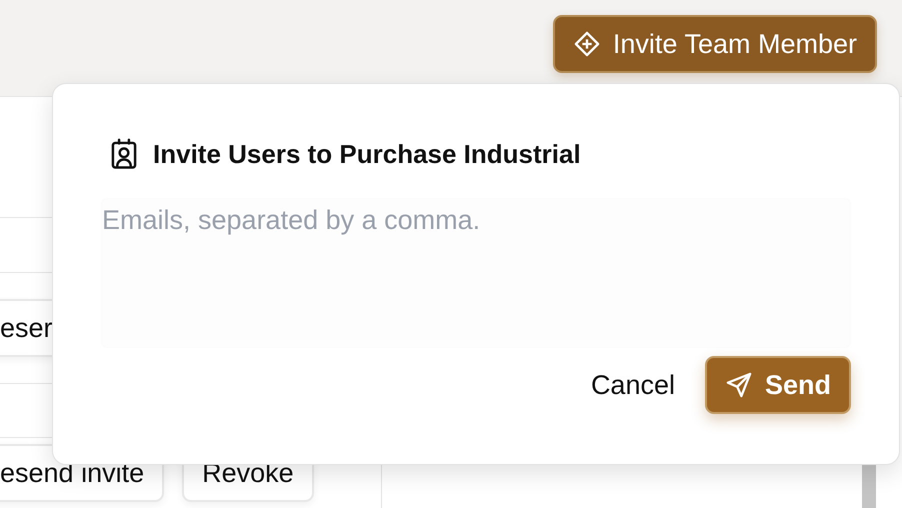 The height and width of the screenshot is (508, 902). What do you see at coordinates (124, 154) in the screenshot?
I see `contact-card-icon` at bounding box center [124, 154].